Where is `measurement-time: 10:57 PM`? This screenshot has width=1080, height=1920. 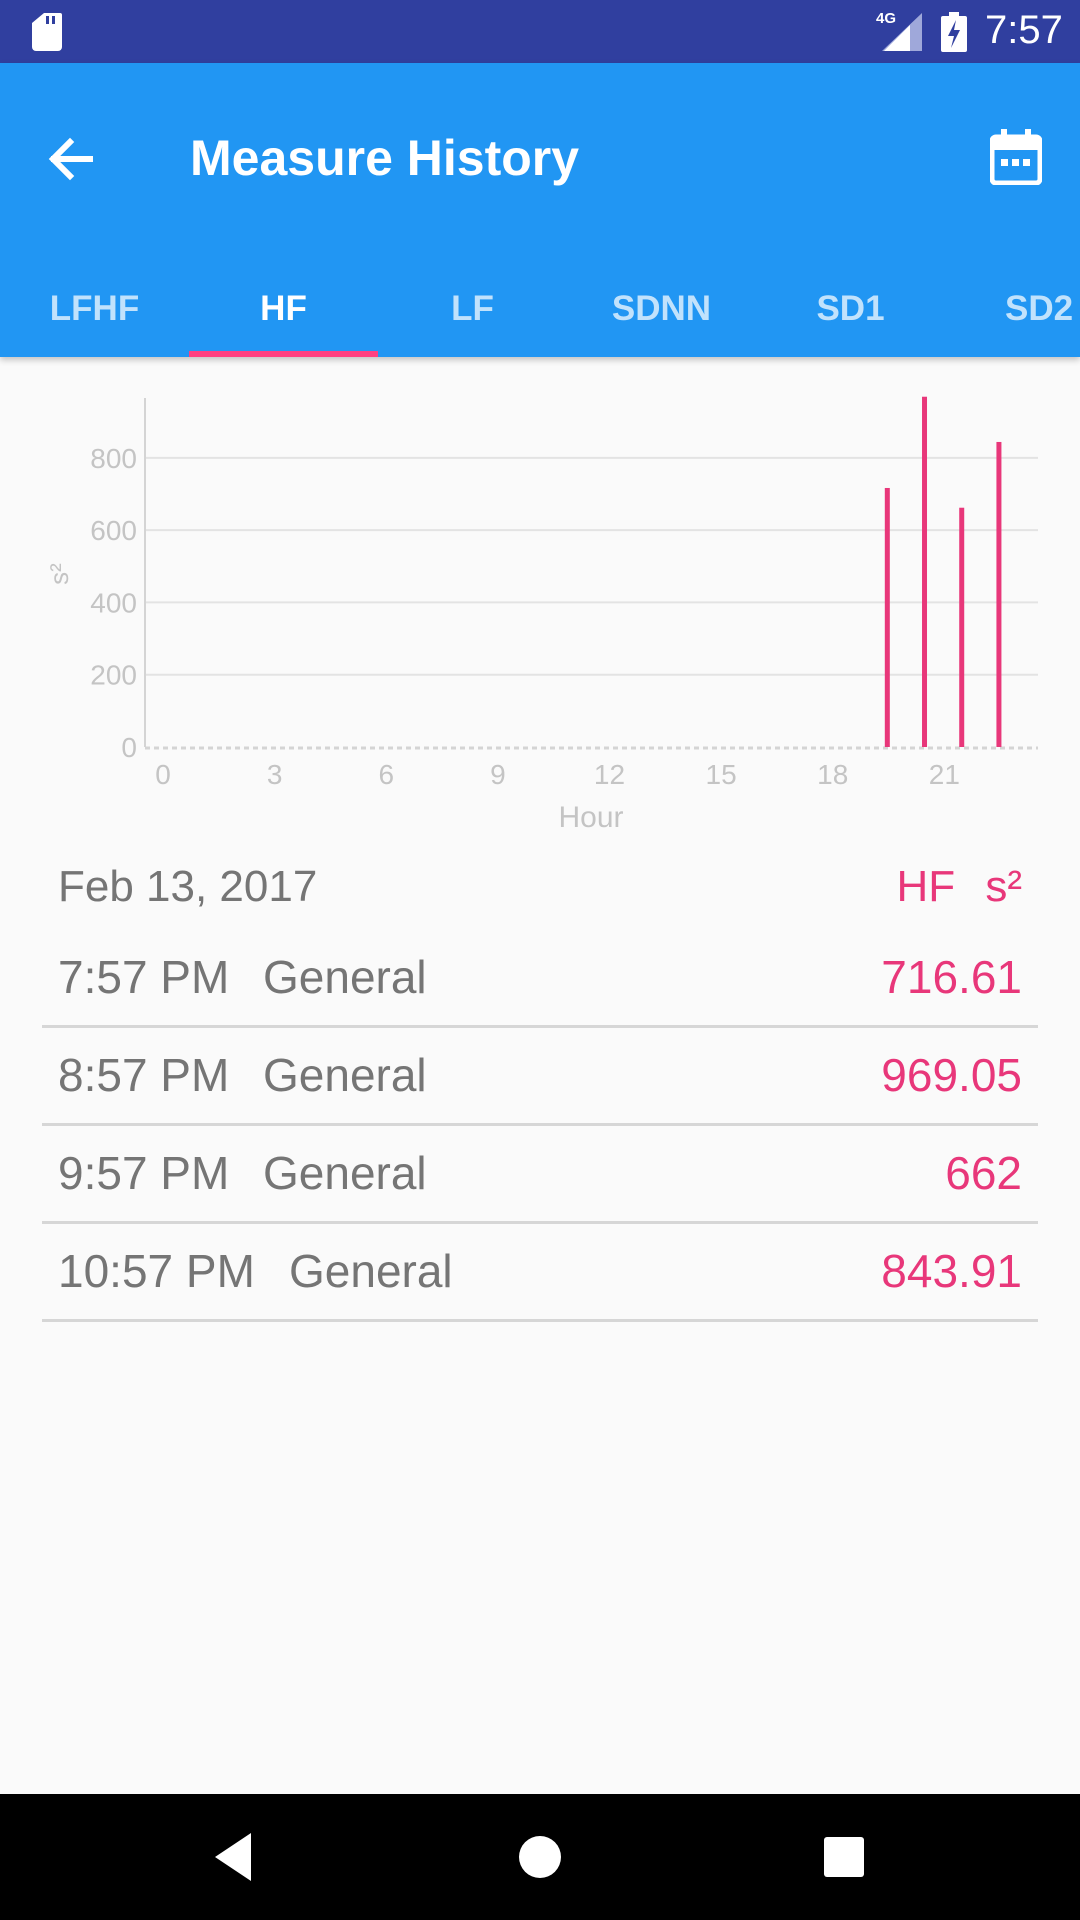 measurement-time: 10:57 PM is located at coordinates (156, 1271).